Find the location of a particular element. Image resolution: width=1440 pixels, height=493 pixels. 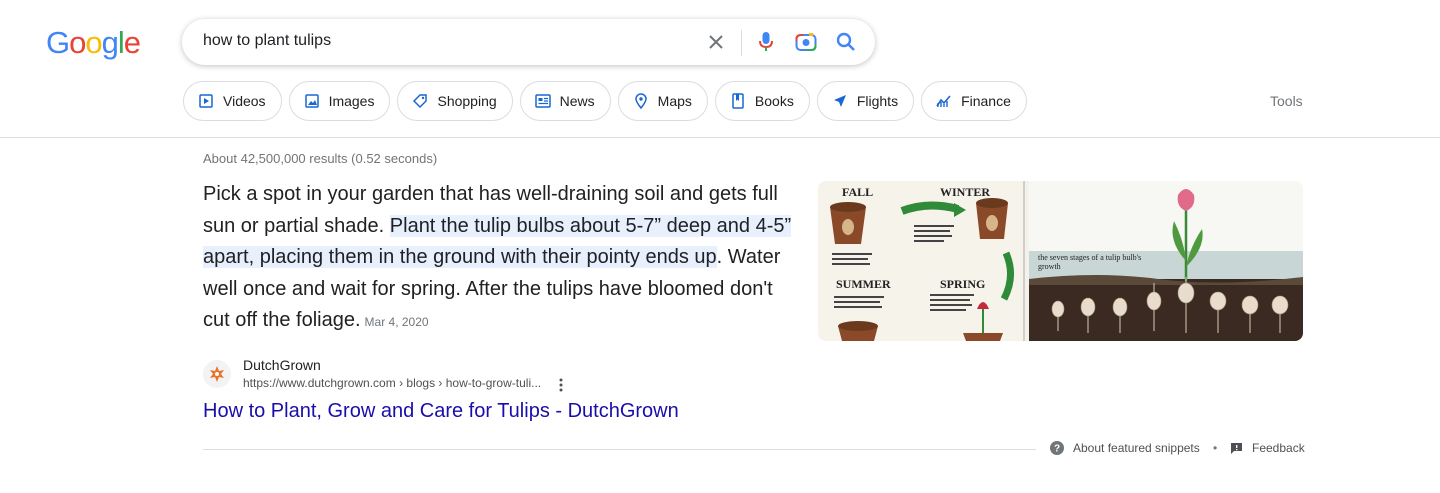

newspaper-icon is located at coordinates (542, 101).